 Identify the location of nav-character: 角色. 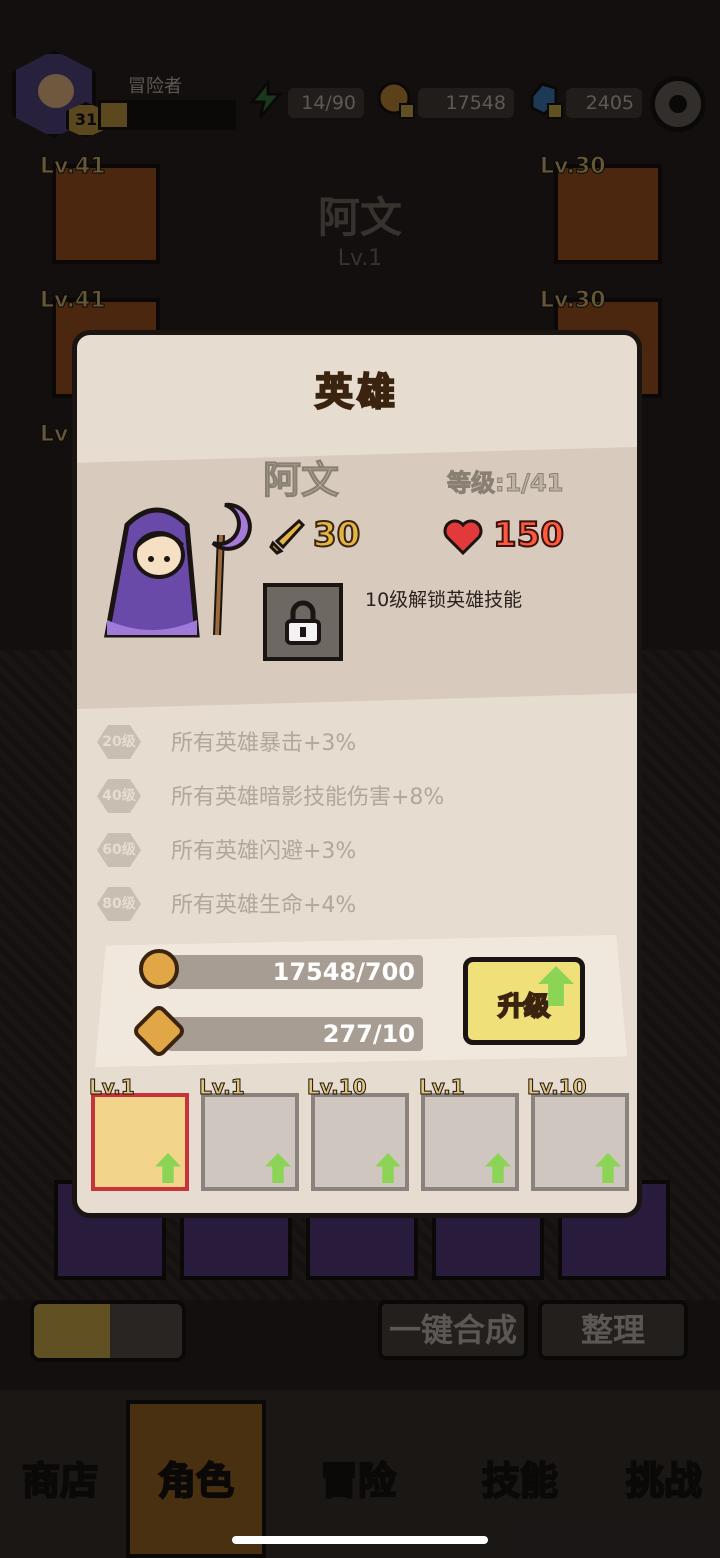
(196, 1477).